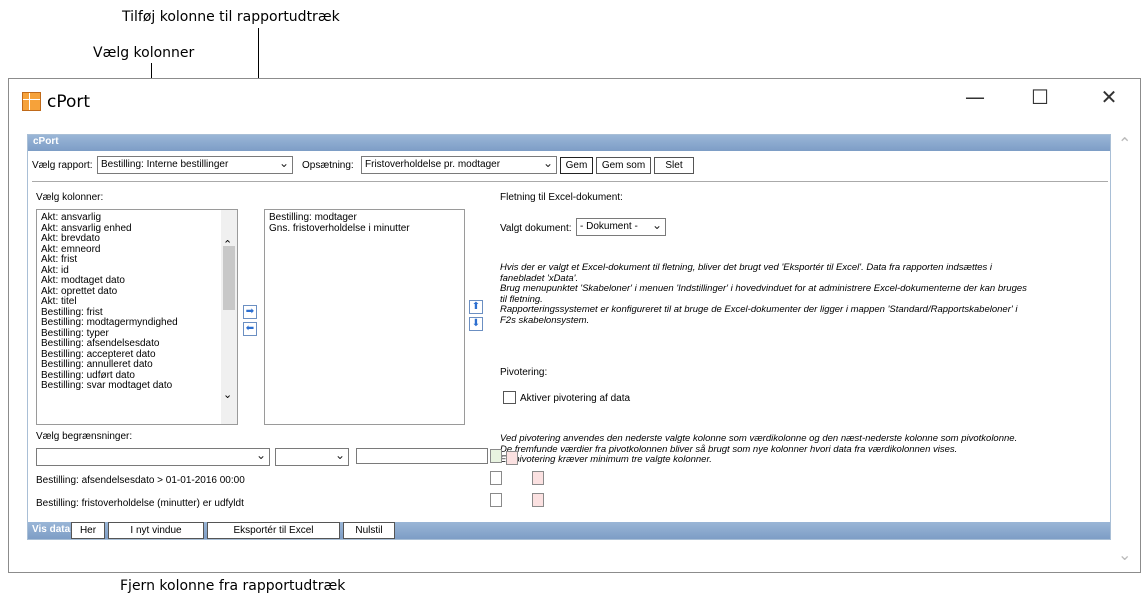 This screenshot has width=1141, height=599. Describe the element at coordinates (137, 260) in the screenshot. I see `list-item: Akt: frist` at that location.